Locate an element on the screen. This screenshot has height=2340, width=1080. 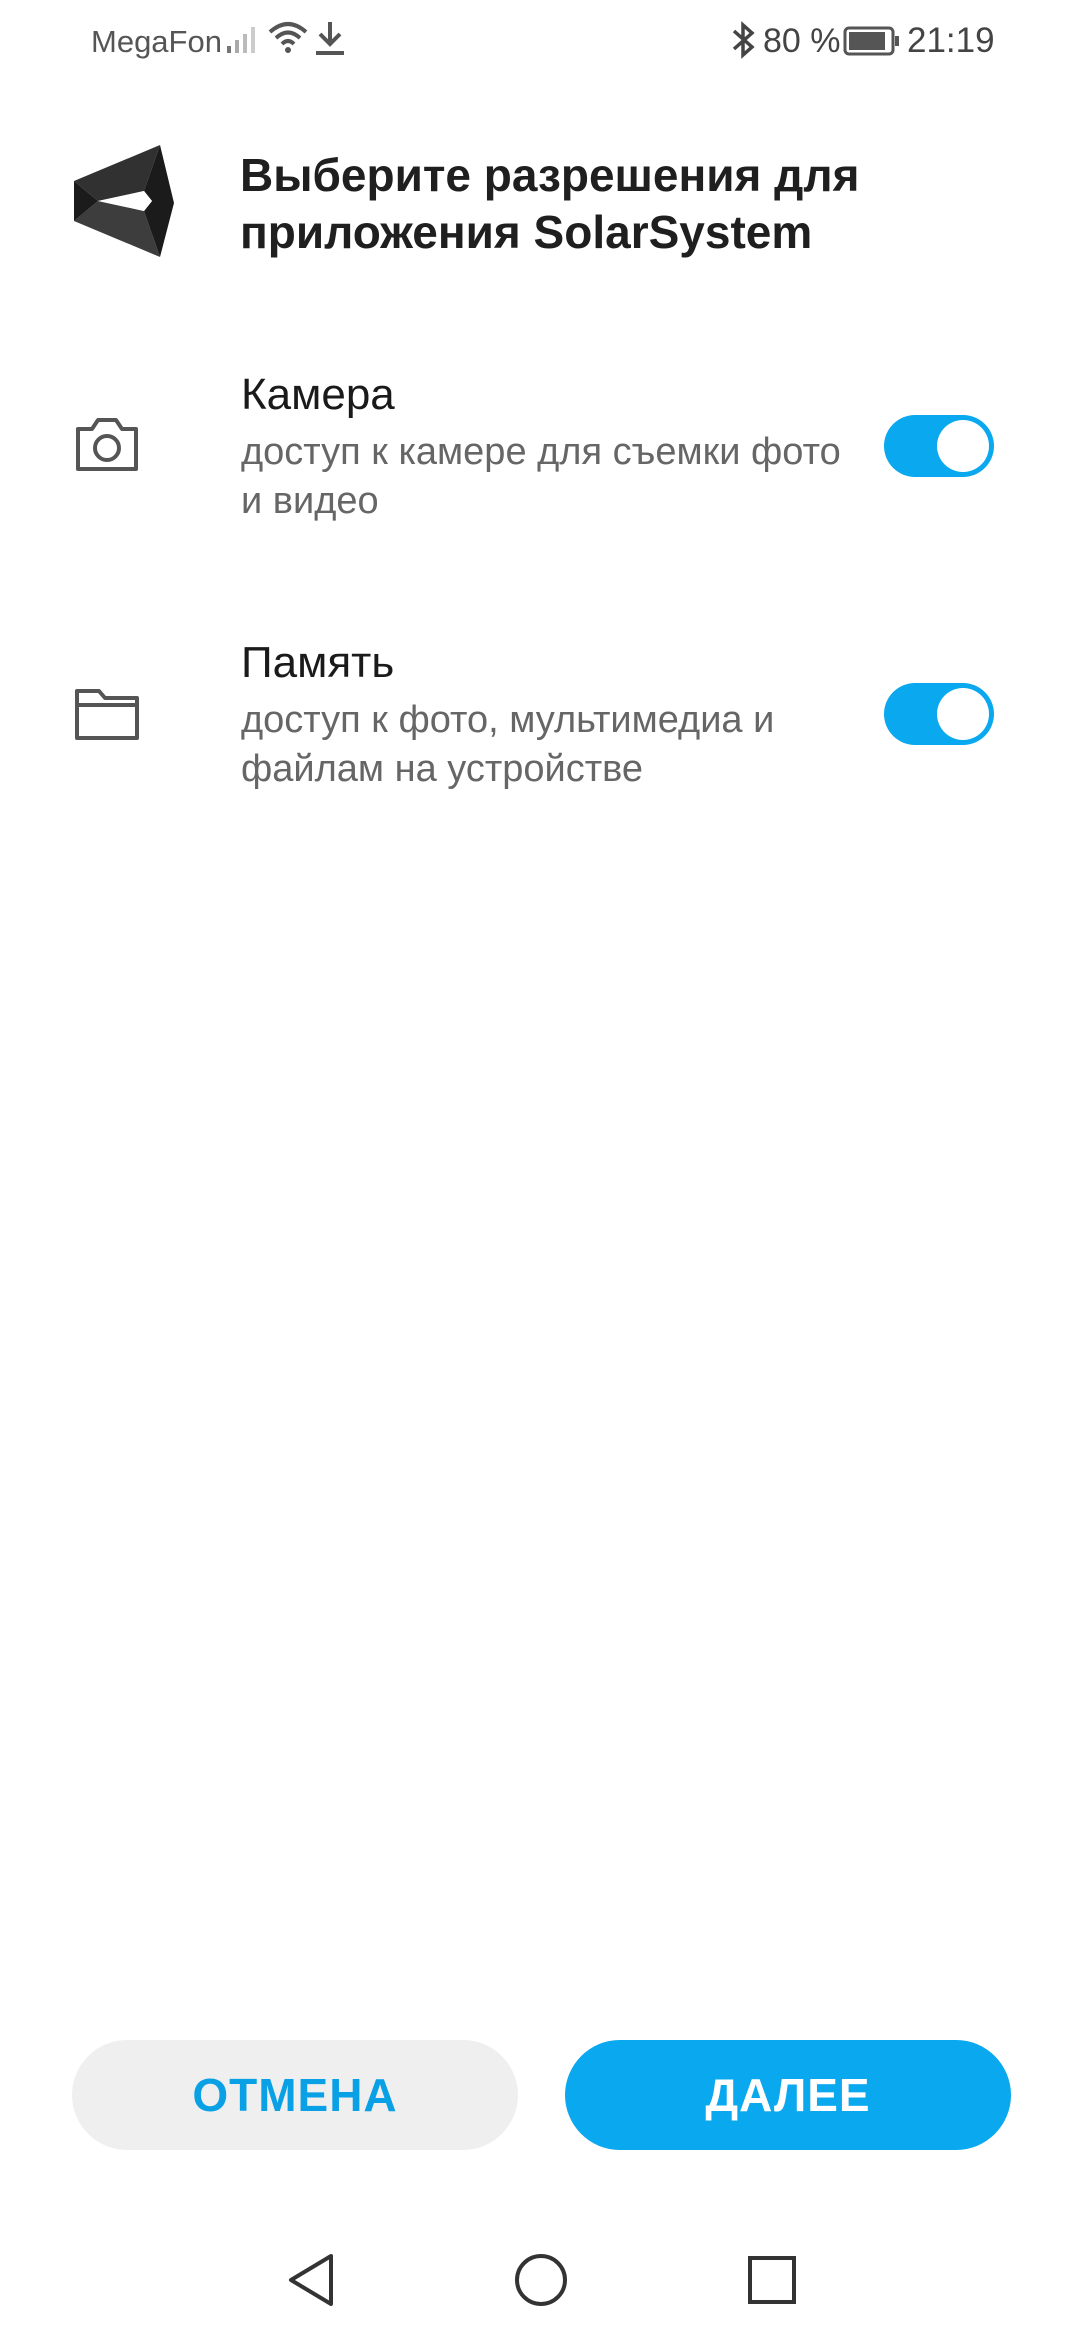
carrier-name: MegaFon is located at coordinates (156, 41).